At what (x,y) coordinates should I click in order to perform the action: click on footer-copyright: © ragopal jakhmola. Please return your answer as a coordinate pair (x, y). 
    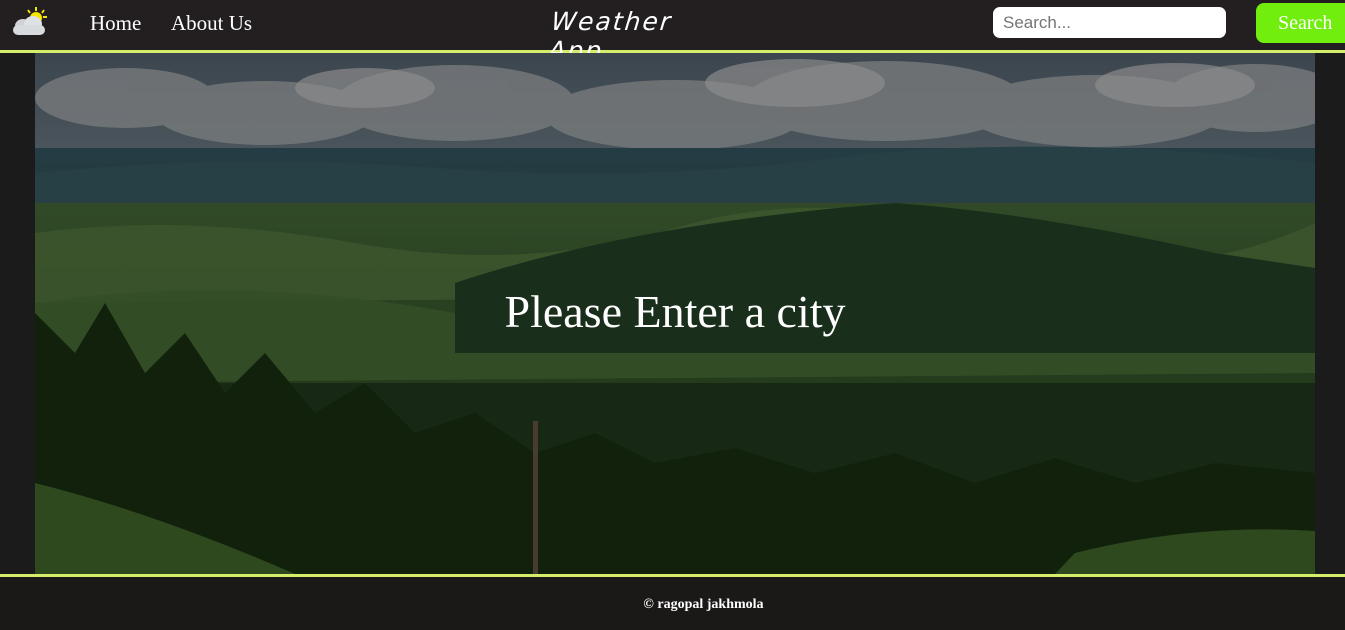
    Looking at the image, I should click on (703, 604).